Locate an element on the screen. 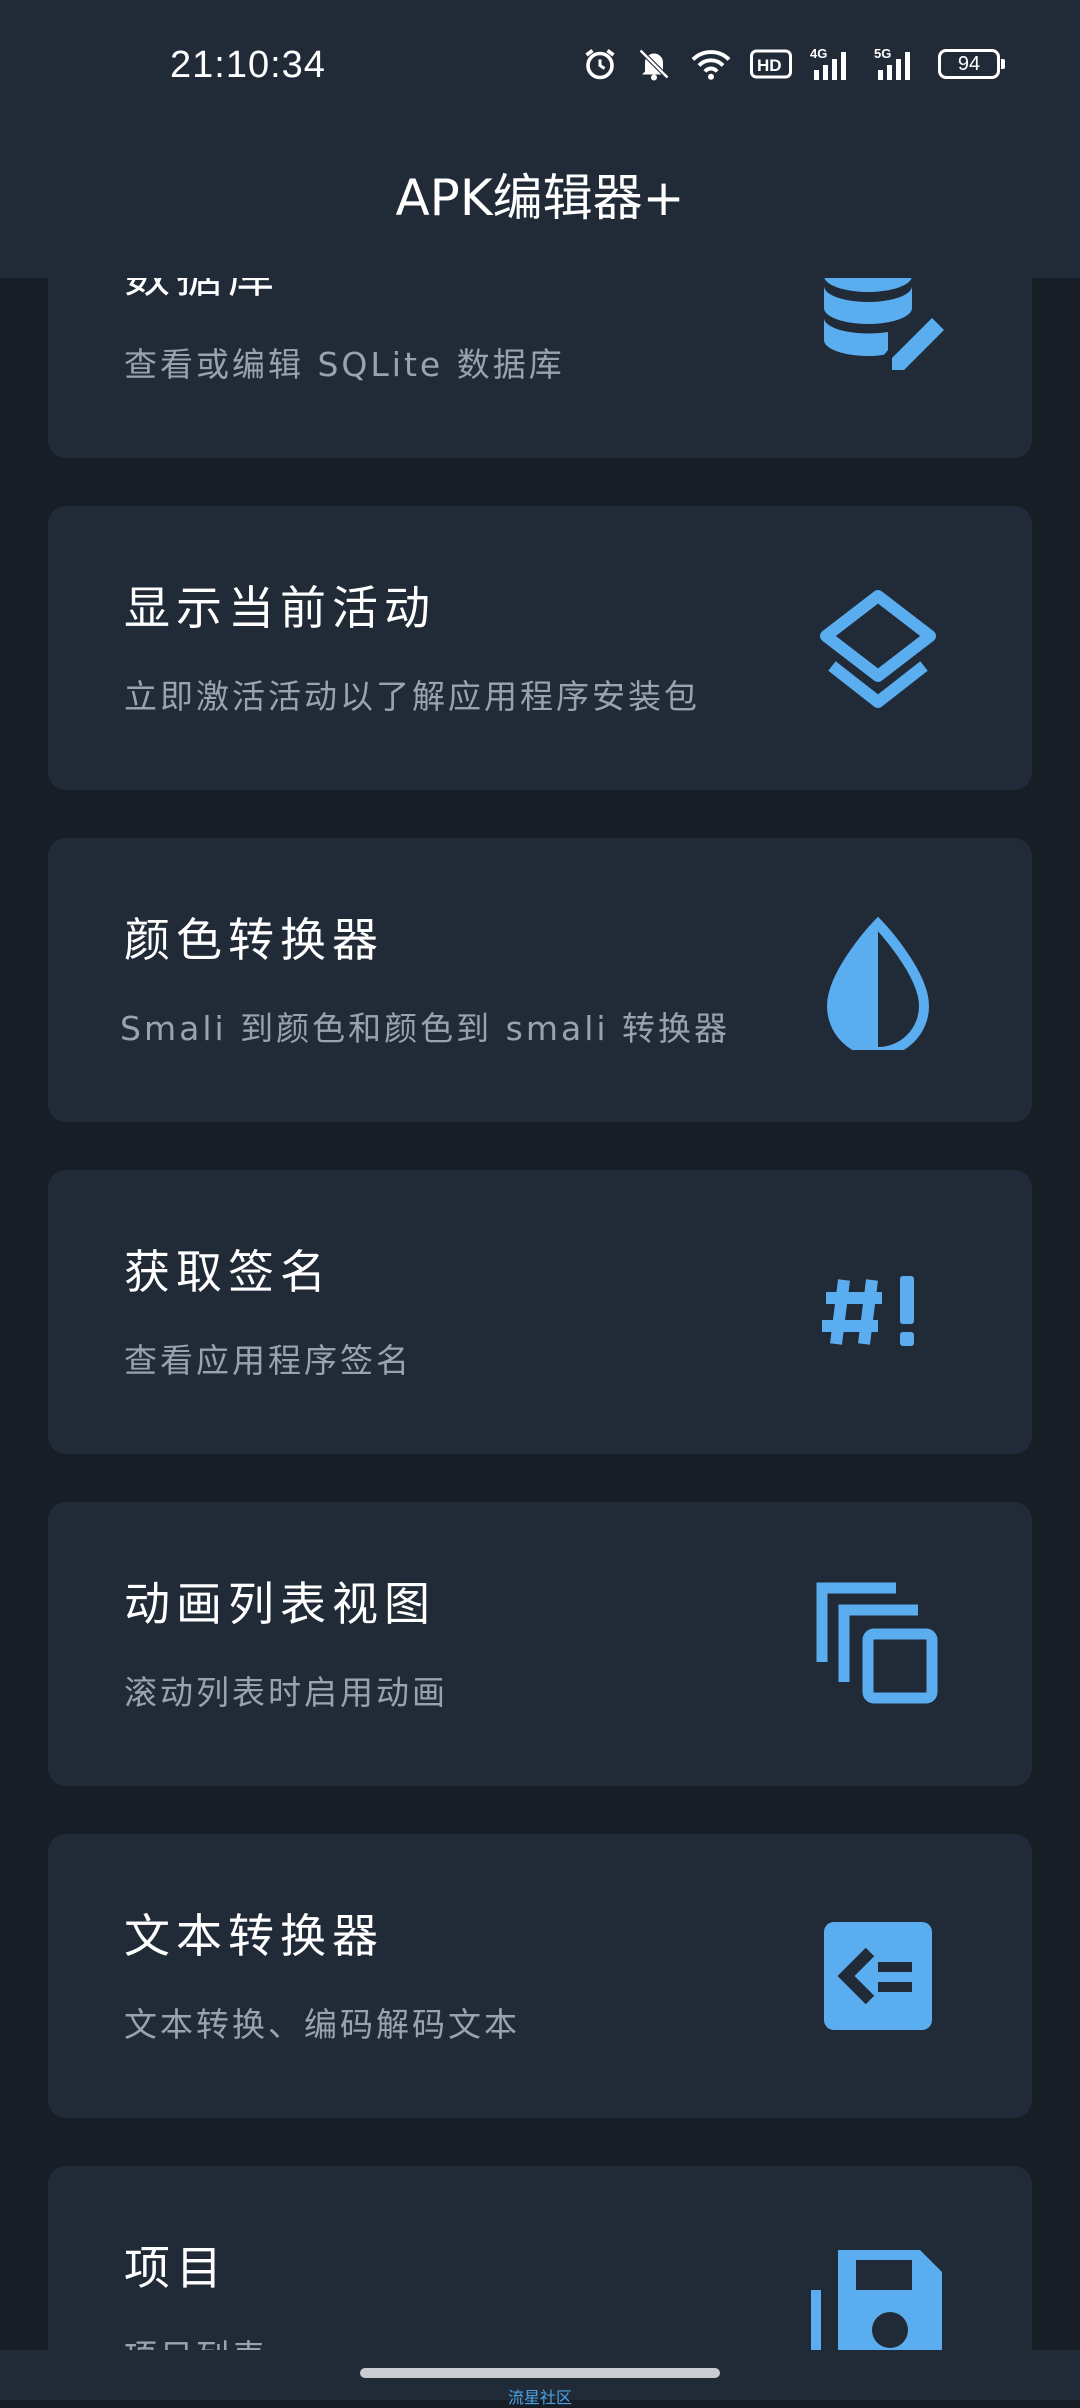 This screenshot has width=1080, height=2408. card-title: 颜色转换器 is located at coordinates (254, 940).